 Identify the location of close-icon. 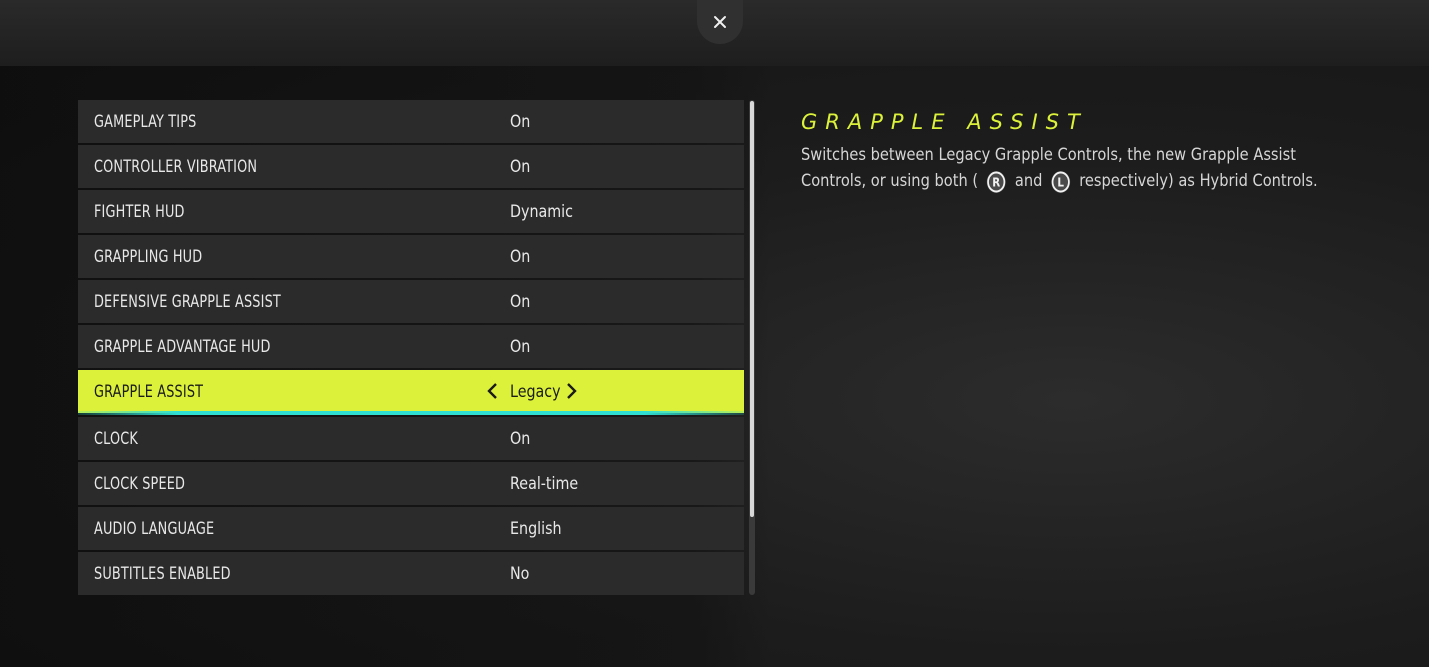
(720, 22).